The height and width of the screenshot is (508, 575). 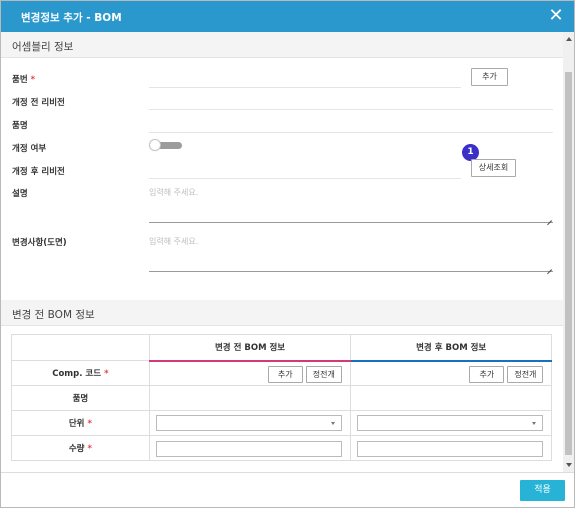 I want to click on table-row: Comp. 코드 * 추가 정전개 추가 정전개, so click(x=281, y=373).